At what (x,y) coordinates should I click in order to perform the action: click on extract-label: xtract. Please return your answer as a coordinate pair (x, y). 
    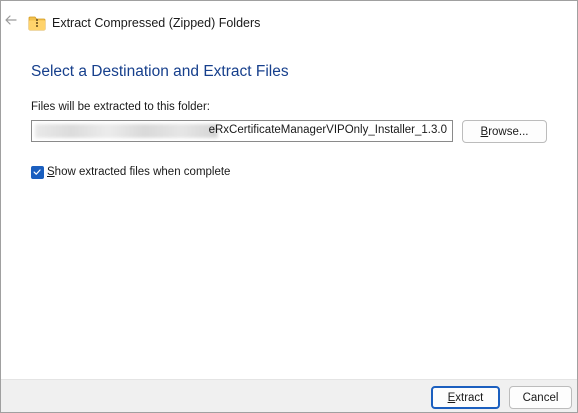
    Looking at the image, I should click on (469, 397).